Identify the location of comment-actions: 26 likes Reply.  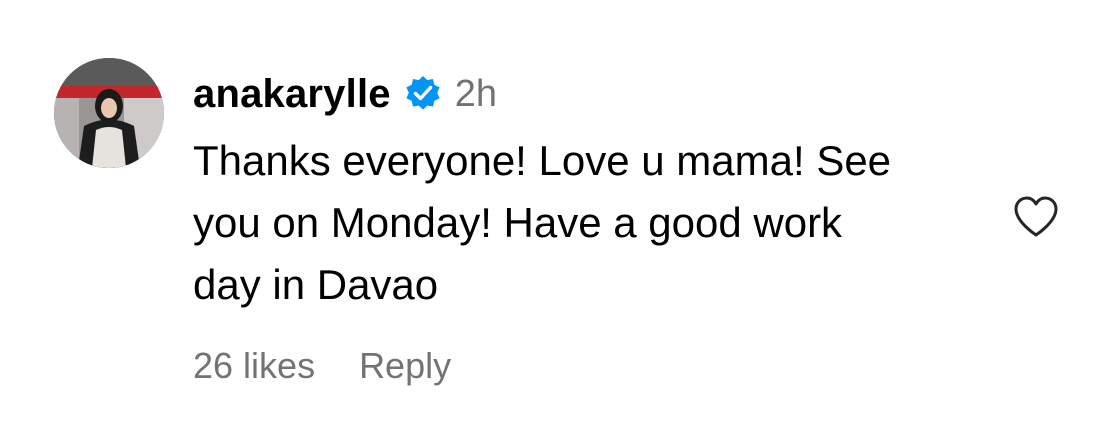
(322, 366).